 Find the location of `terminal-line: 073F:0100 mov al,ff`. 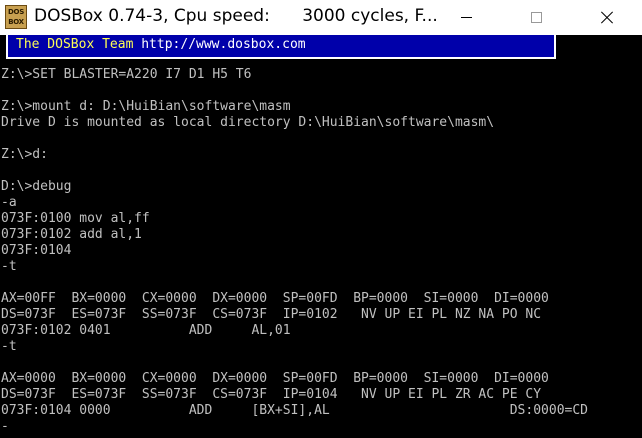

terminal-line: 073F:0100 mov al,ff is located at coordinates (75, 218).